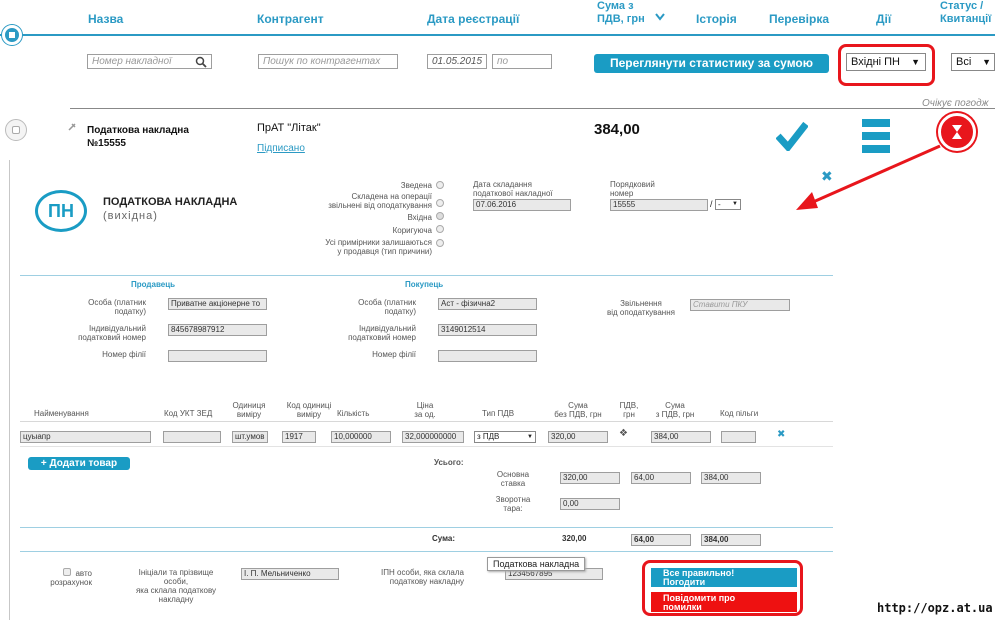  What do you see at coordinates (973, 62) in the screenshot?
I see `status-select: Всі ▼` at bounding box center [973, 62].